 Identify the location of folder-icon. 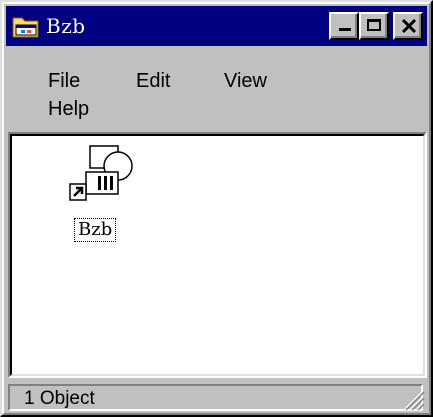
(26, 26).